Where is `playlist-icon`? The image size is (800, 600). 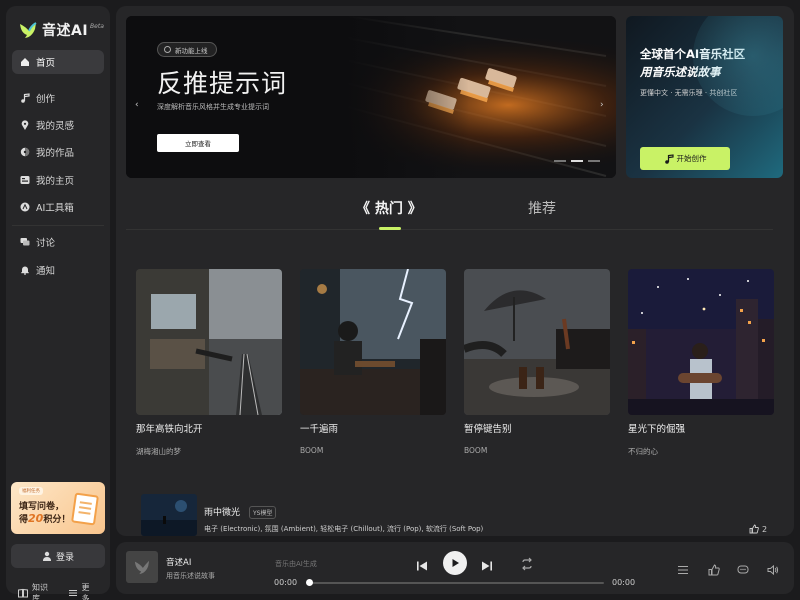
playlist-icon is located at coordinates (683, 570).